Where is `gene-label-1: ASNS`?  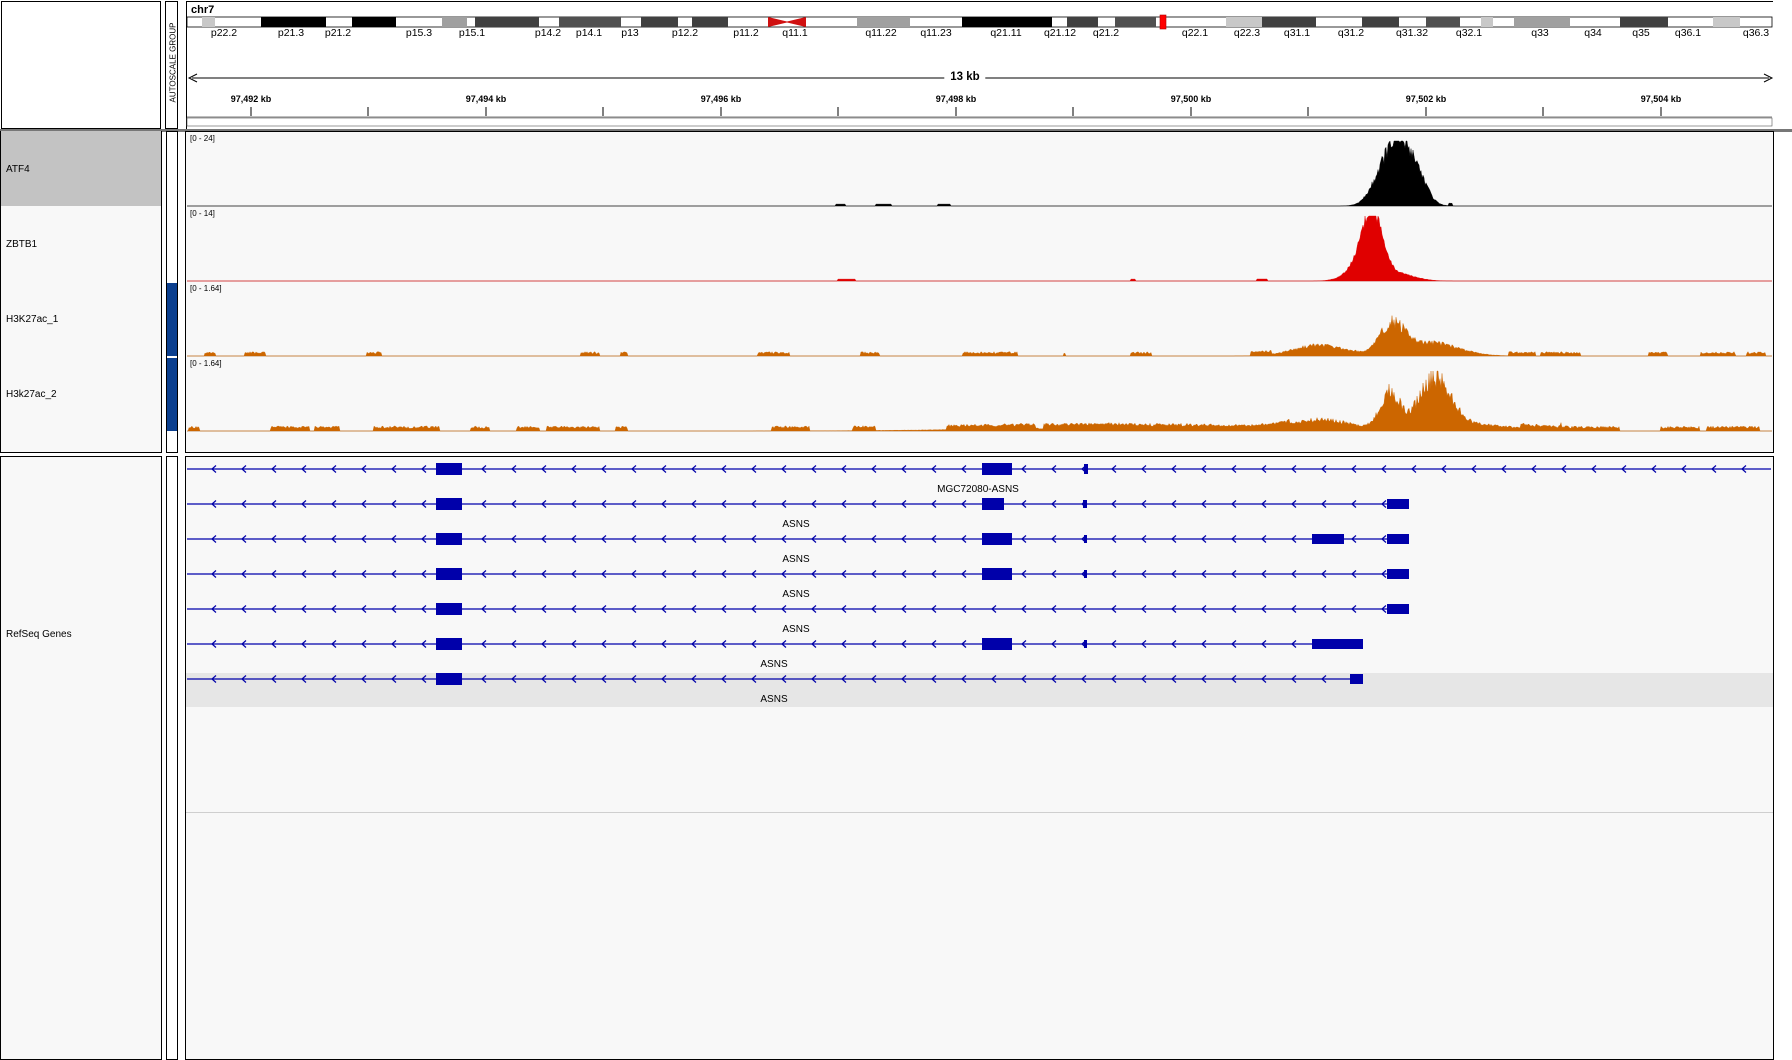 gene-label-1: ASNS is located at coordinates (796, 524).